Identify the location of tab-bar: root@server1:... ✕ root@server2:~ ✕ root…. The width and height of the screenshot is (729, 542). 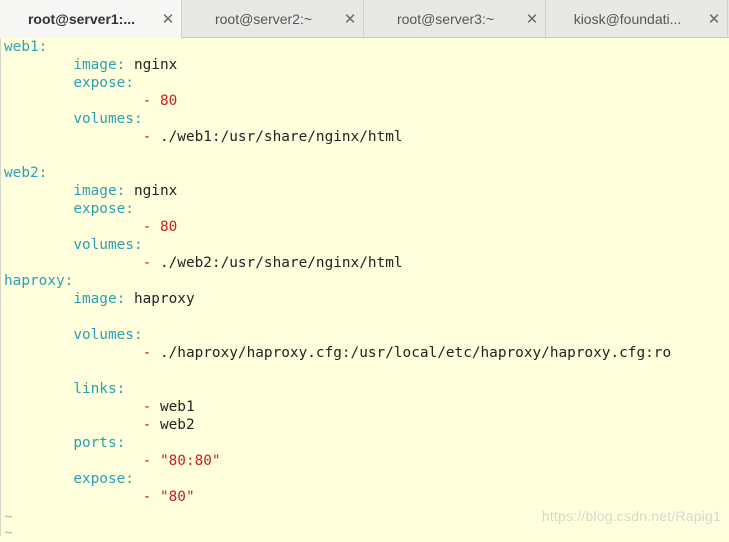
(364, 19).